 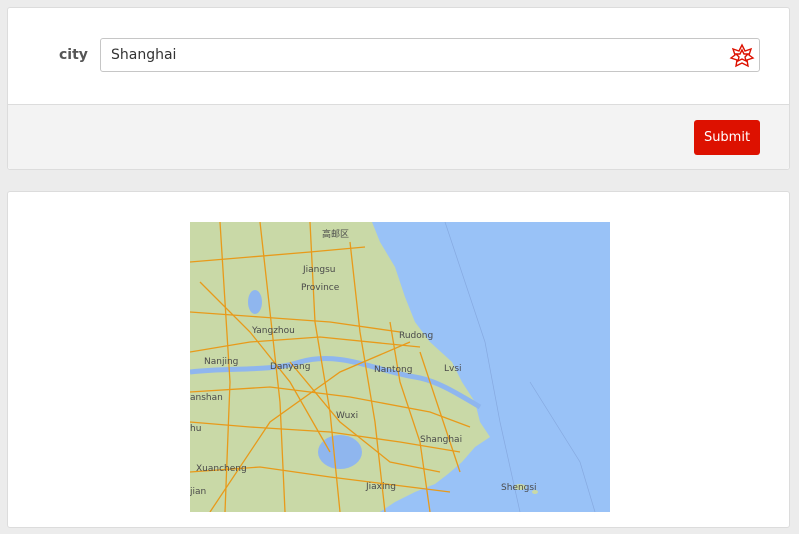 What do you see at coordinates (416, 55) in the screenshot?
I see `city-input` at bounding box center [416, 55].